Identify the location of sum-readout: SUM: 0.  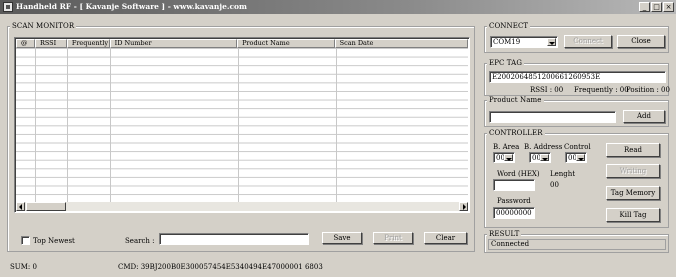
(23, 267).